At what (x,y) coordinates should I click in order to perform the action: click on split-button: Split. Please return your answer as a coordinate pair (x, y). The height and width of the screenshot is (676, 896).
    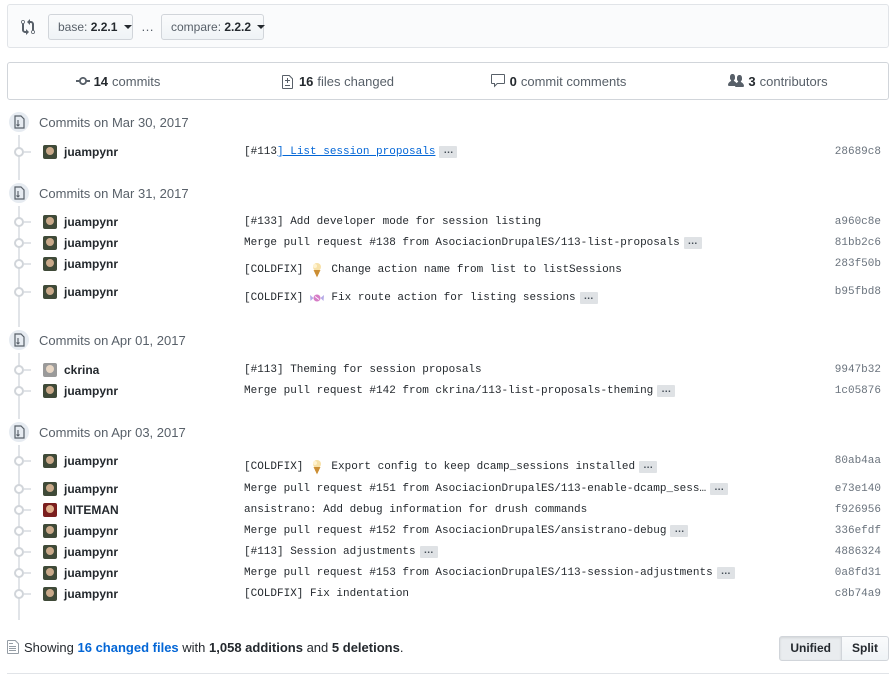
    Looking at the image, I should click on (865, 648).